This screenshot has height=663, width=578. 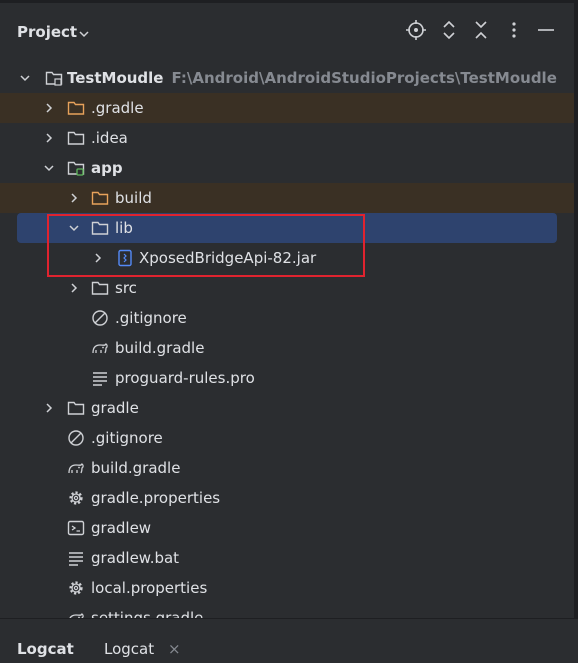 What do you see at coordinates (76, 528) in the screenshot?
I see `terminal-script-icon` at bounding box center [76, 528].